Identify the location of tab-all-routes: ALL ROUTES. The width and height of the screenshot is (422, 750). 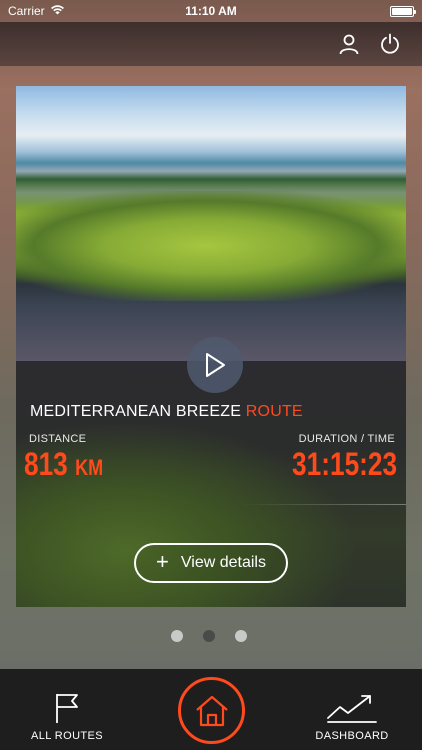
(67, 709).